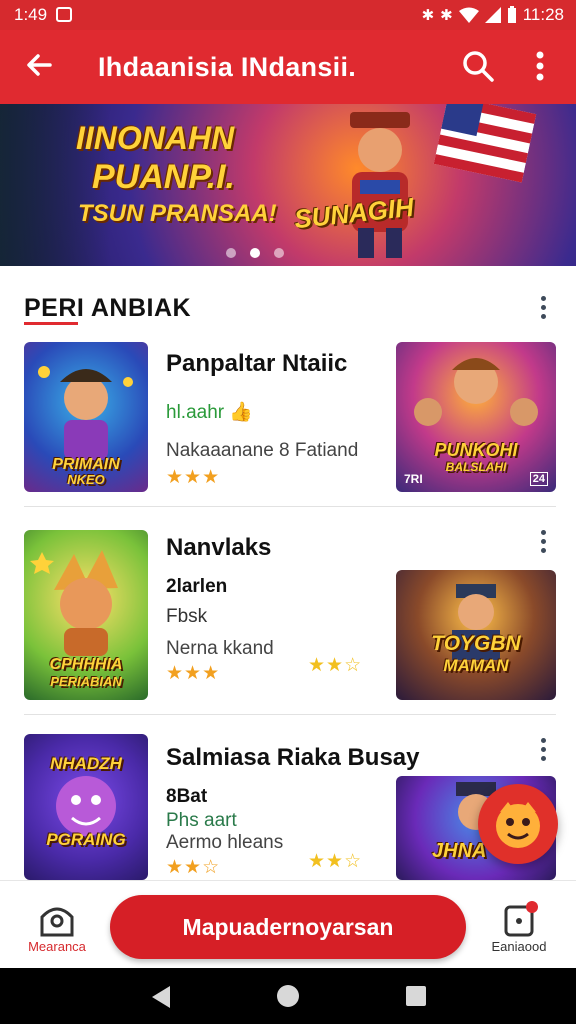 This screenshot has height=1024, width=576. I want to click on status-bar: 1:49 ✱ ✱ 11:28, so click(288, 15).